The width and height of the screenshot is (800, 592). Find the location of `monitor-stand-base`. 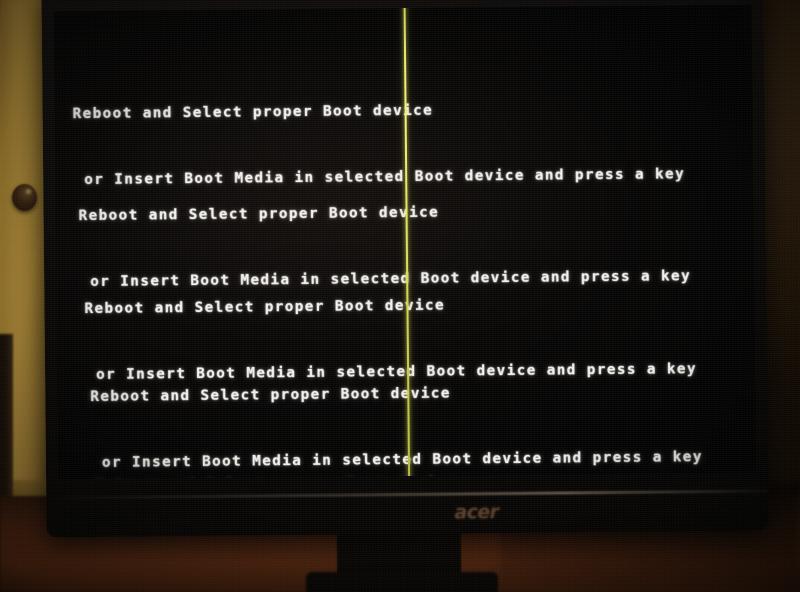

monitor-stand-base is located at coordinates (402, 582).